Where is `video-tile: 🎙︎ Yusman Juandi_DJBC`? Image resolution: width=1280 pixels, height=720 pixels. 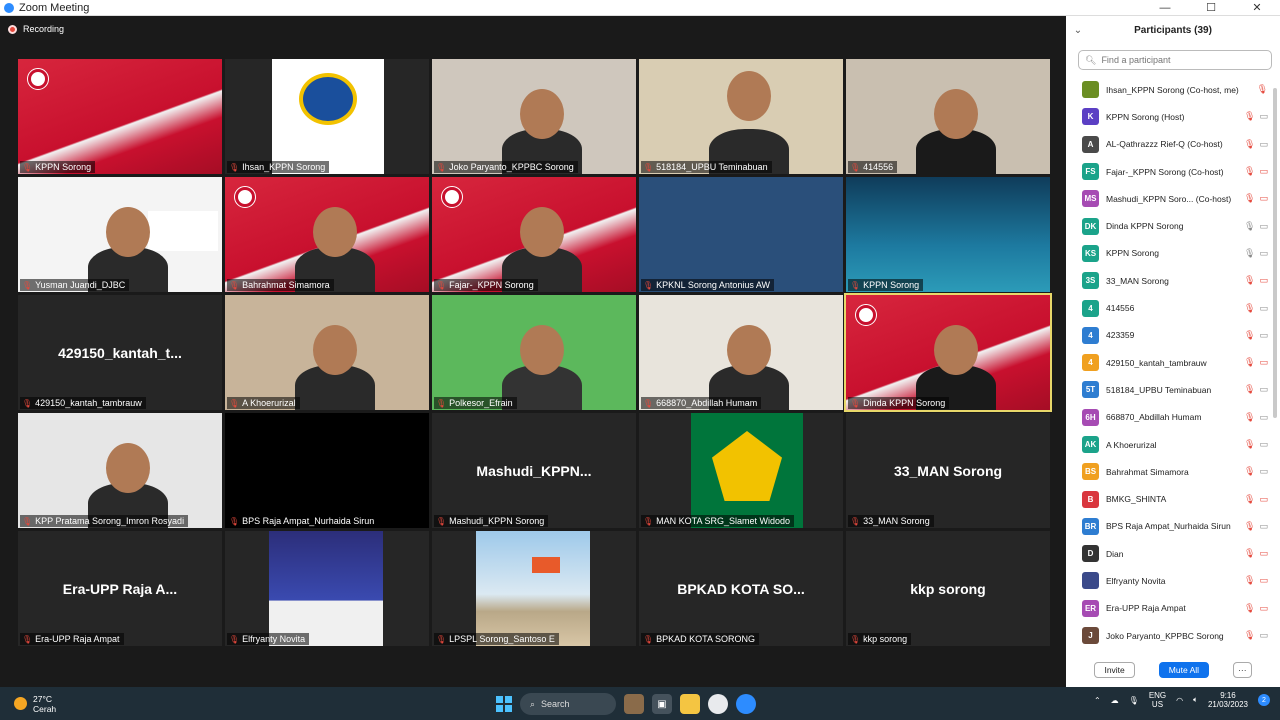 video-tile: 🎙︎ Yusman Juandi_DJBC is located at coordinates (120, 234).